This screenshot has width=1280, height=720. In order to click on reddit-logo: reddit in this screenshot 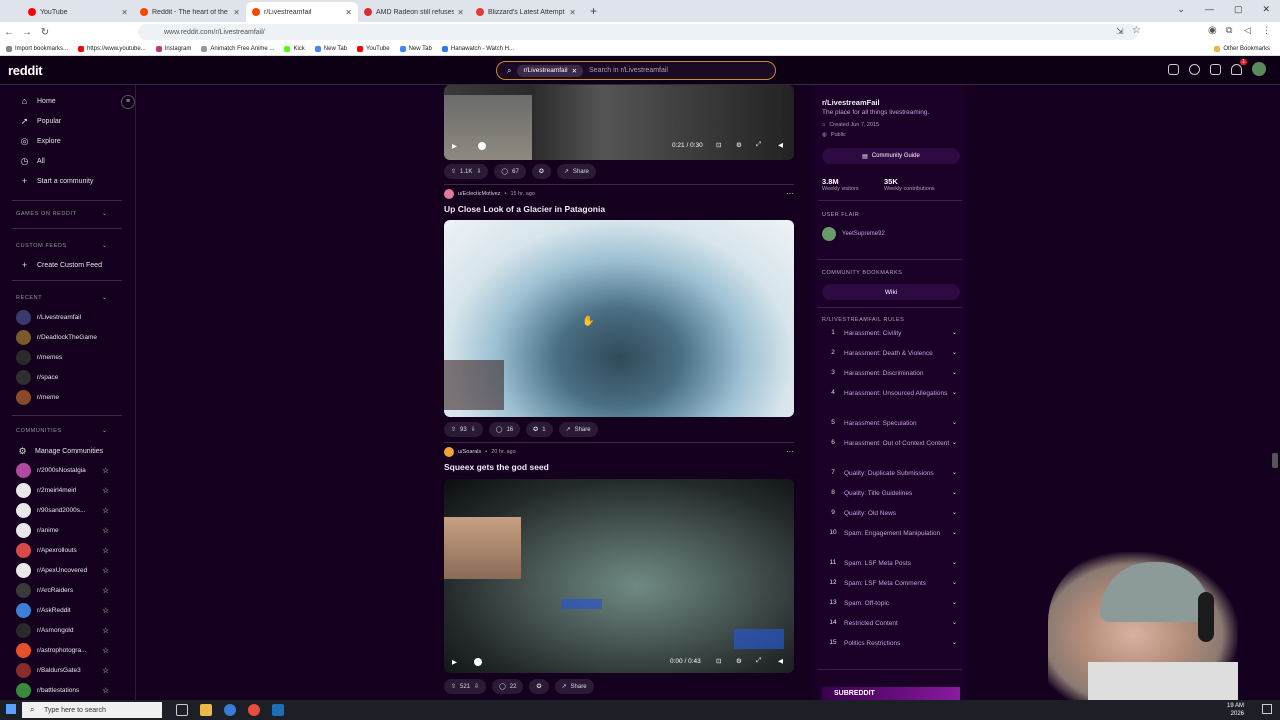, I will do `click(25, 70)`.